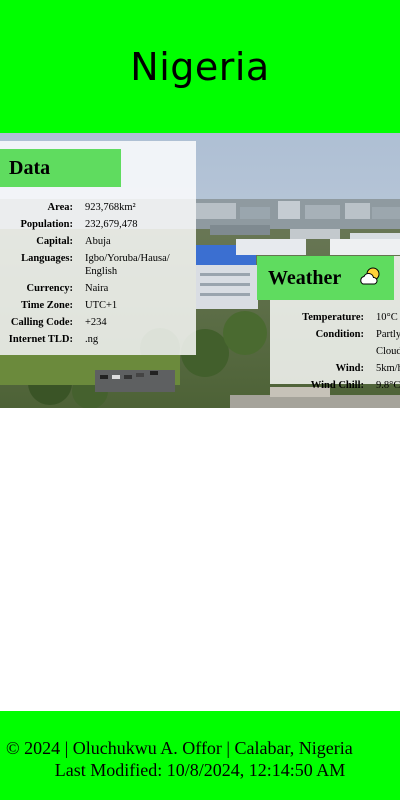 The image size is (400, 800). Describe the element at coordinates (388, 343) in the screenshot. I see `weather-value: Partly Cloudy` at that location.